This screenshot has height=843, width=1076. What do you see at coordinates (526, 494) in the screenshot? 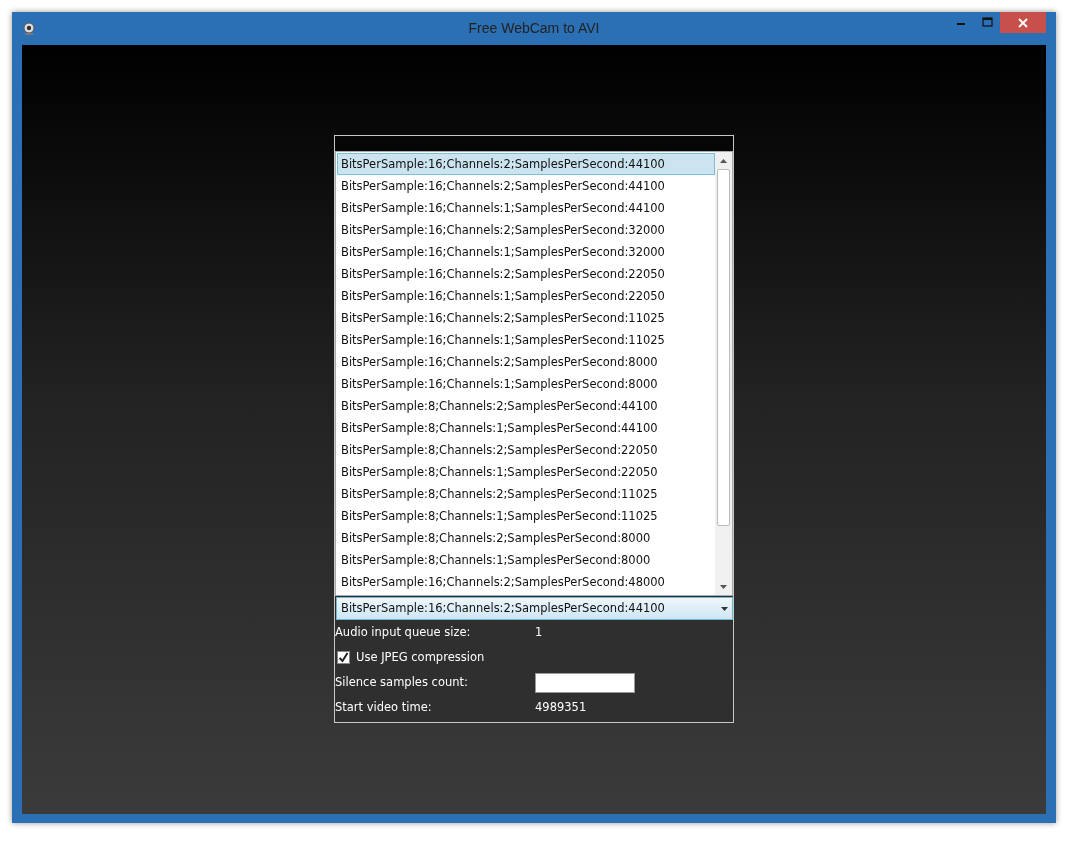
I see `list-item: BitsPerSample:8;Channels:2;SamplesPerSecond:11025` at bounding box center [526, 494].